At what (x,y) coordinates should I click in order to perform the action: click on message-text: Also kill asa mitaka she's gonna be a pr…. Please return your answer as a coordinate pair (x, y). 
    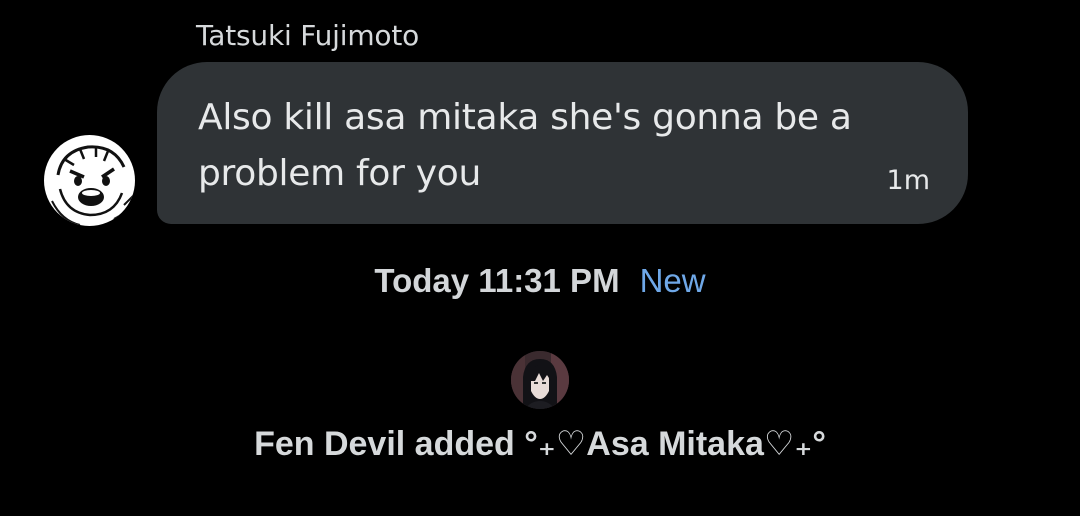
    Looking at the image, I should click on (525, 145).